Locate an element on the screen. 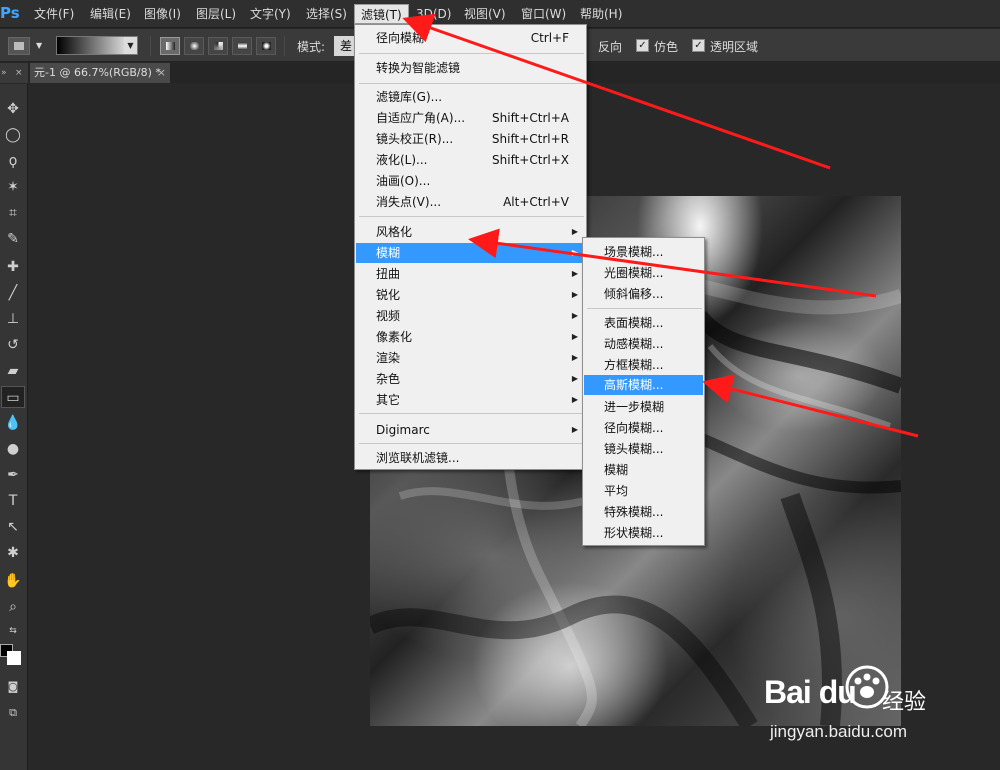 The image size is (1000, 770). transparency-checkbox: ✓ is located at coordinates (698, 45).